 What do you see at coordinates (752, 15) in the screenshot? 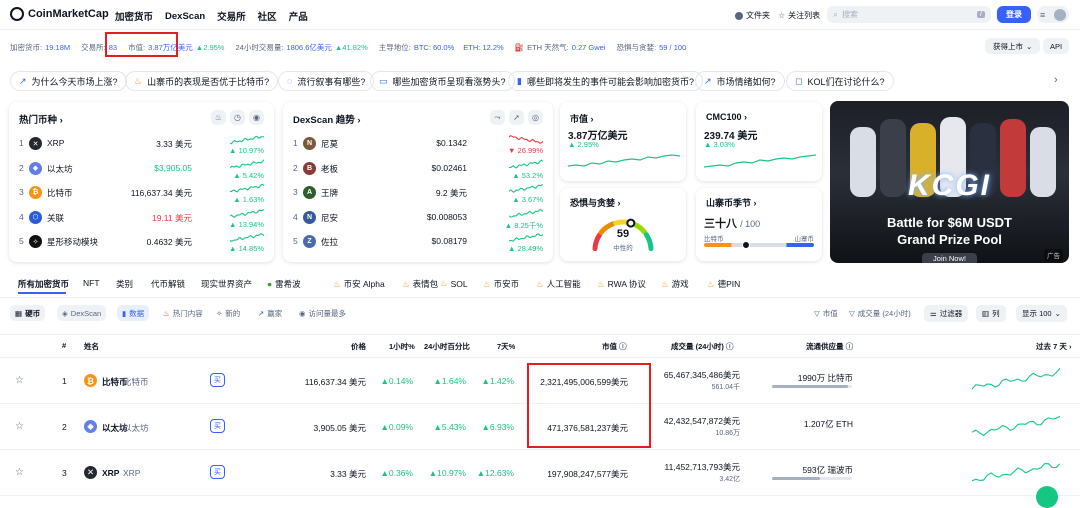
I see `portfolio-link: 文件夹` at bounding box center [752, 15].